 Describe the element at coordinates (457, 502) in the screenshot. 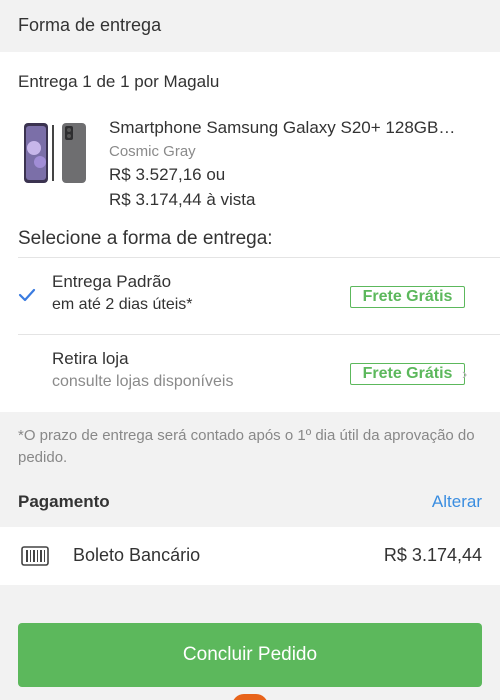

I see `change-payment-link: Alterar` at that location.